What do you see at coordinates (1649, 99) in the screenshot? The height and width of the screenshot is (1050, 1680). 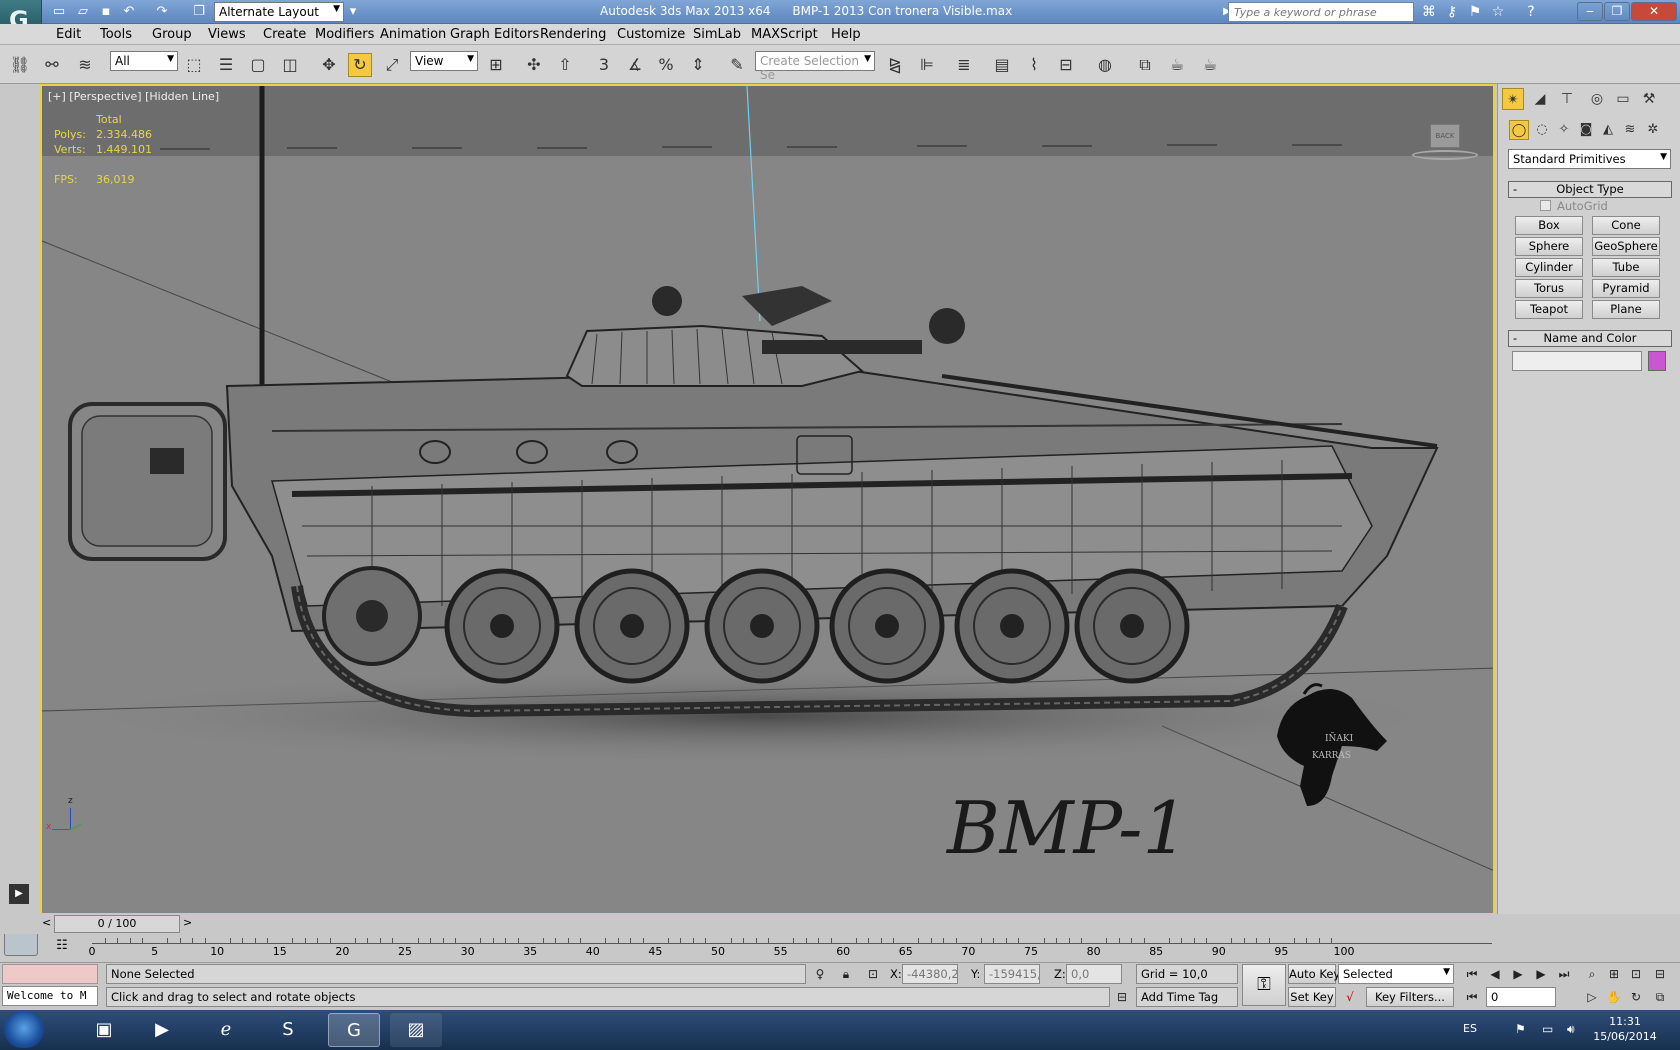 I see `utilities-tab-icon: ⚒` at bounding box center [1649, 99].